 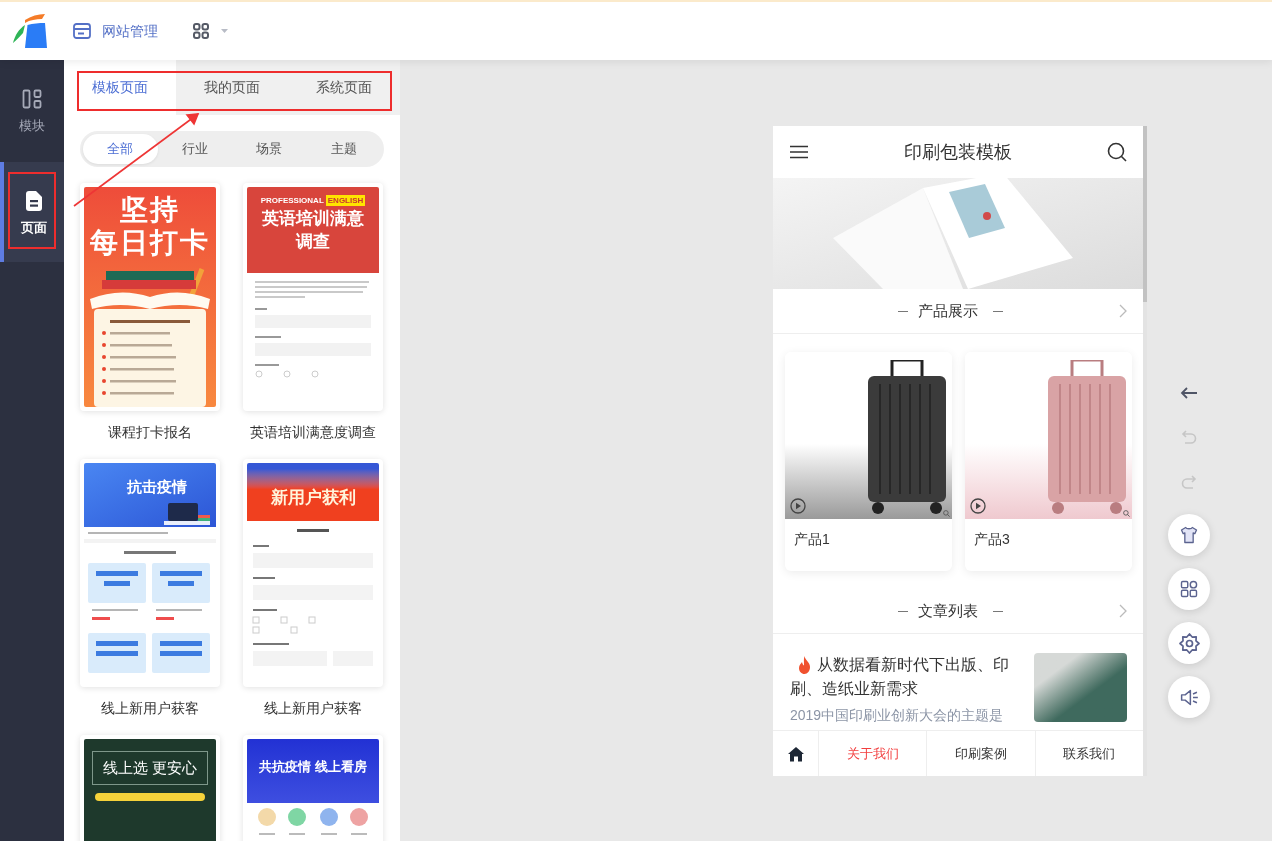 I want to click on filter-chip: 主题, so click(x=343, y=149).